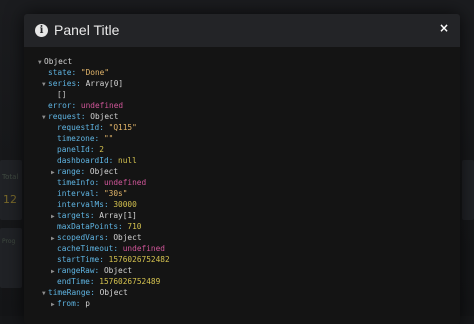 This screenshot has height=324, width=474. What do you see at coordinates (242, 30) in the screenshot?
I see `modal-header: i Panel Title ×` at bounding box center [242, 30].